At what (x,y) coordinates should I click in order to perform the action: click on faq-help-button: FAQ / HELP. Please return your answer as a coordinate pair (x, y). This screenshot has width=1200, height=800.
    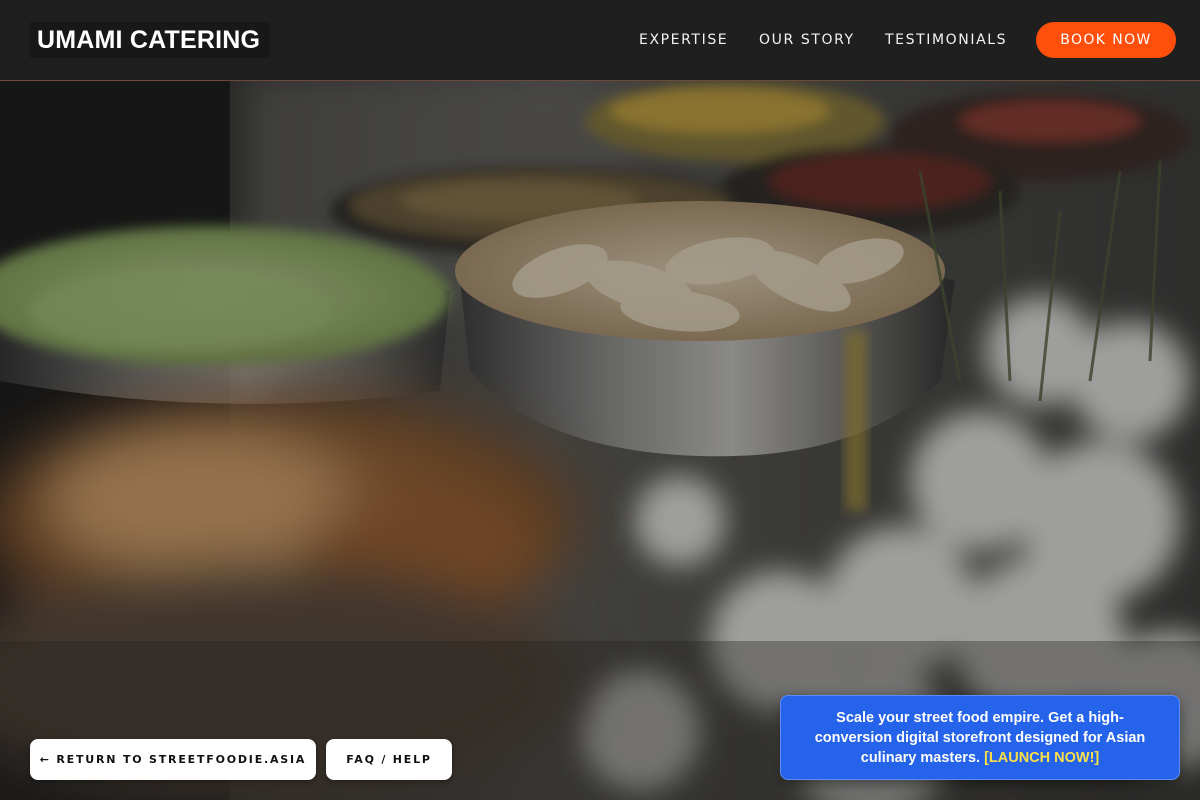
    Looking at the image, I should click on (389, 759).